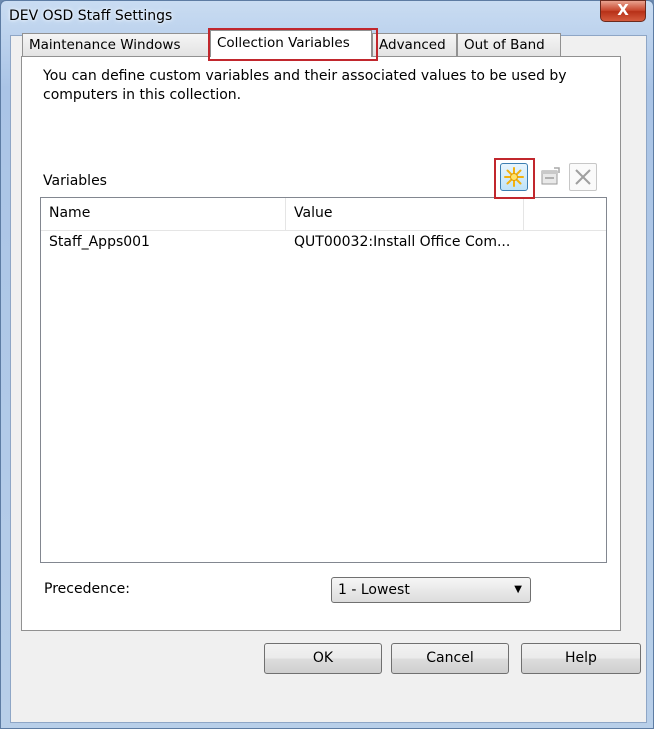 The height and width of the screenshot is (729, 654). What do you see at coordinates (414, 44) in the screenshot?
I see `tab-advanced: Advanced` at bounding box center [414, 44].